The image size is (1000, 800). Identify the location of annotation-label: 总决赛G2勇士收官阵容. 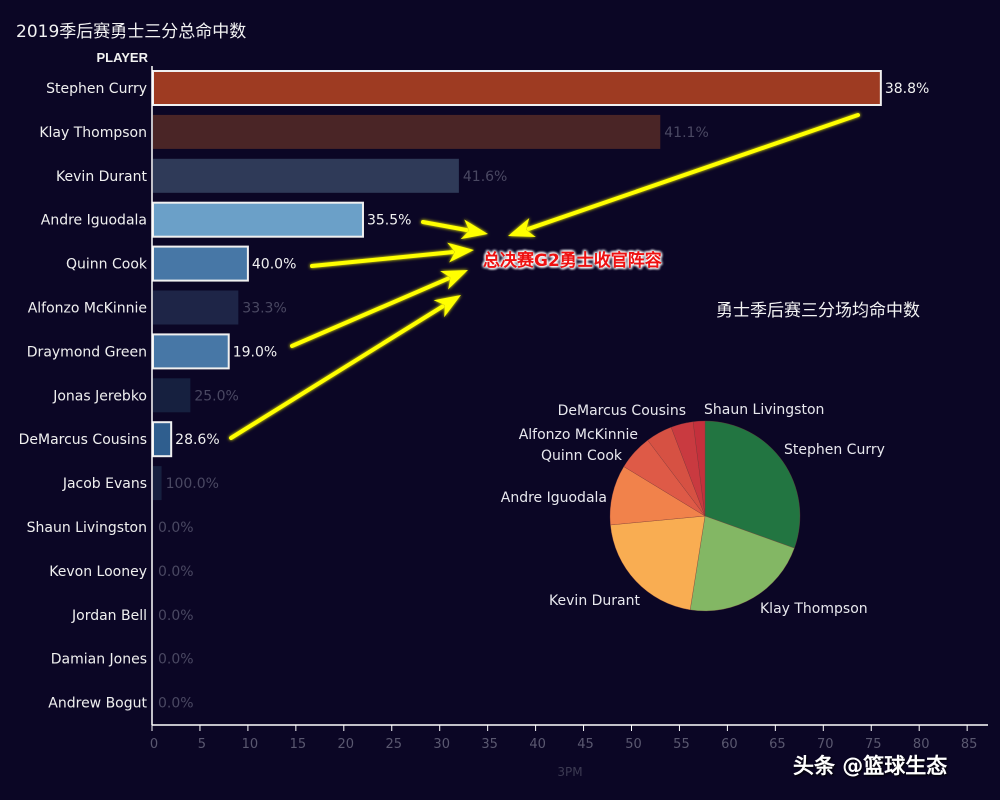
(572, 261).